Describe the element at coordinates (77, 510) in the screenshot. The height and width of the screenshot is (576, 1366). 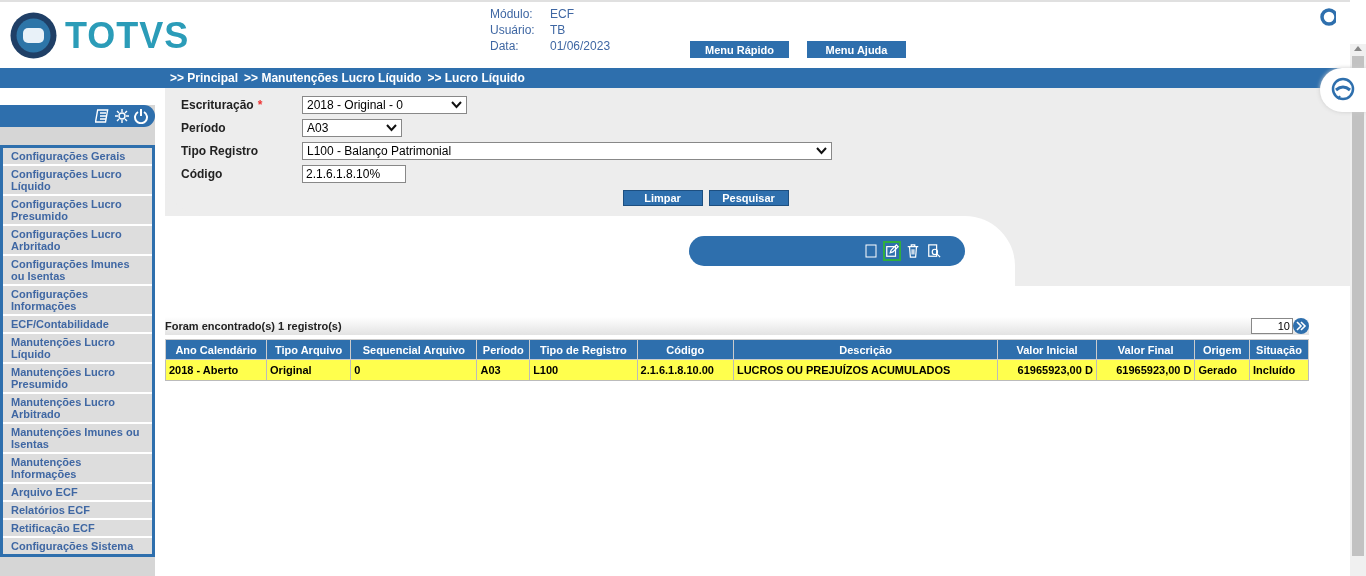
I see `sidebar-item: Relatórios ECF` at that location.